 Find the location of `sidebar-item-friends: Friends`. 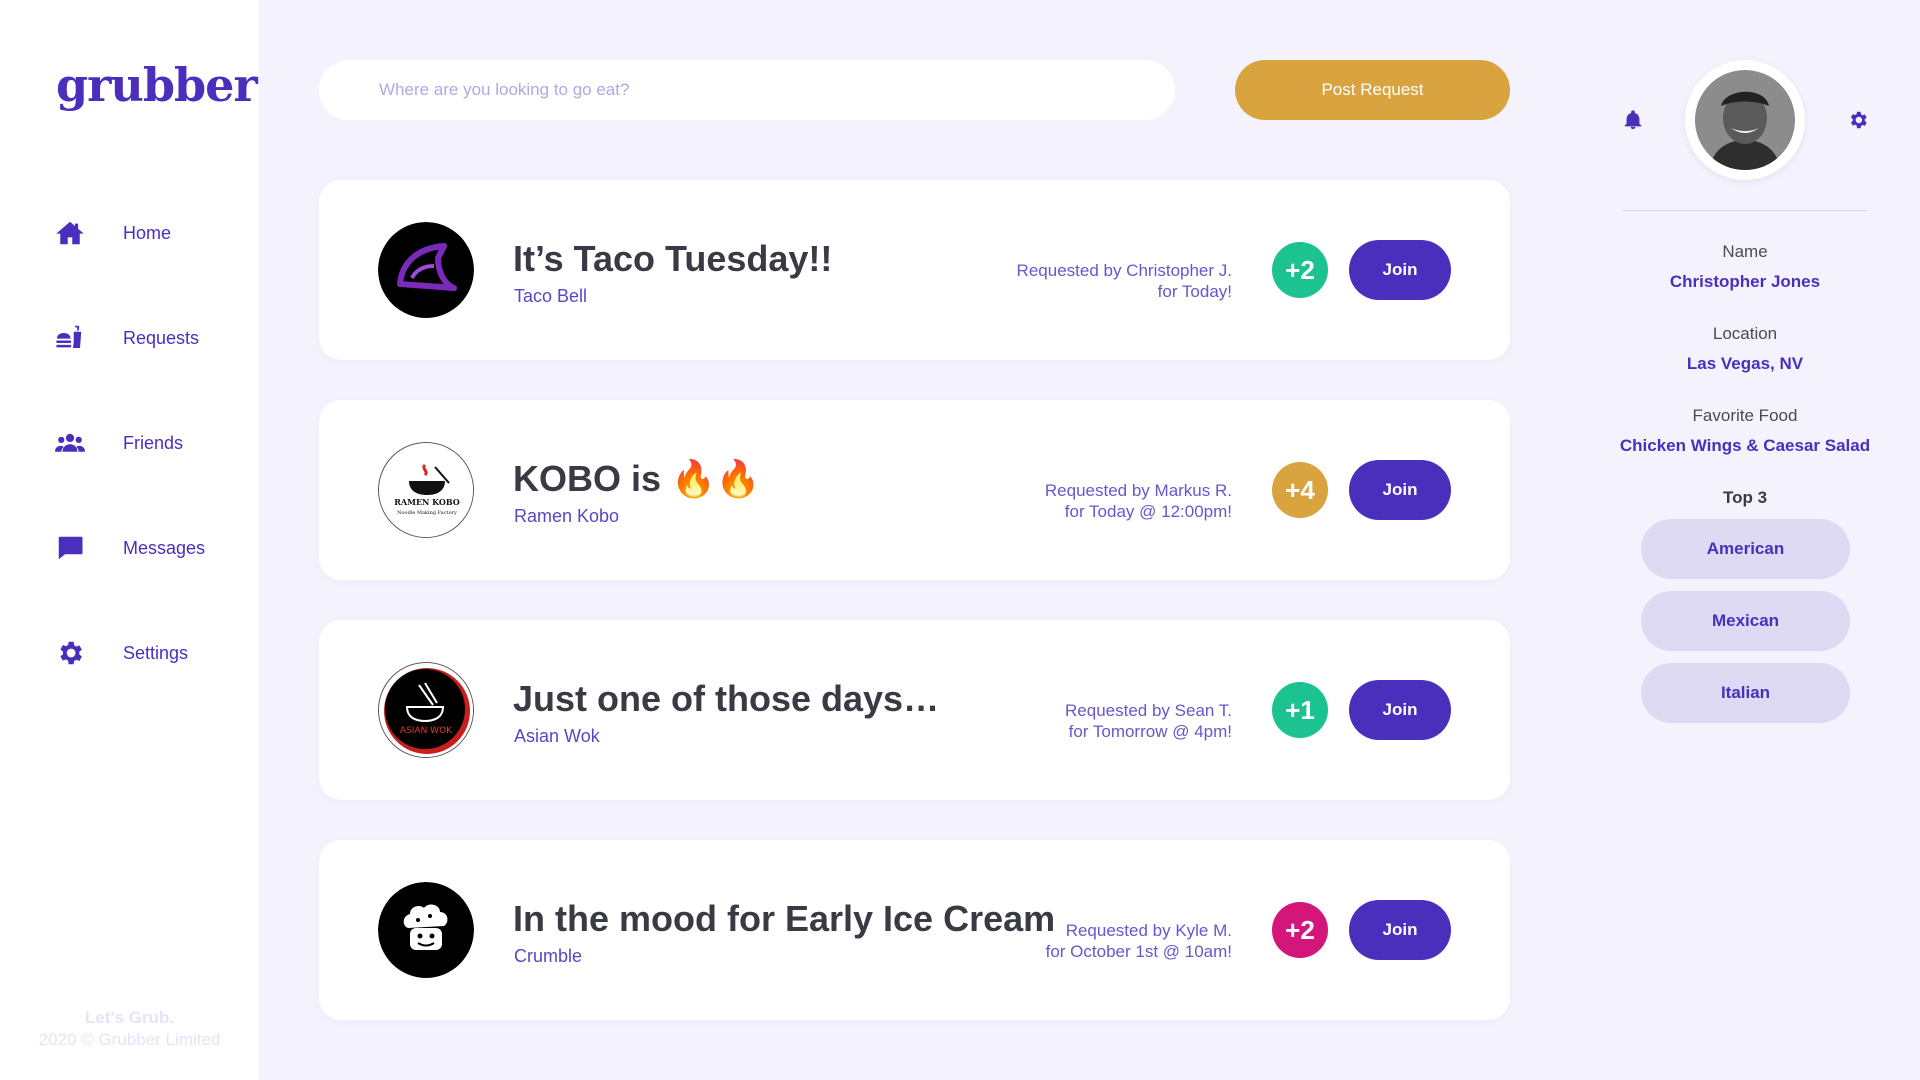

sidebar-item-friends: Friends is located at coordinates (150, 443).